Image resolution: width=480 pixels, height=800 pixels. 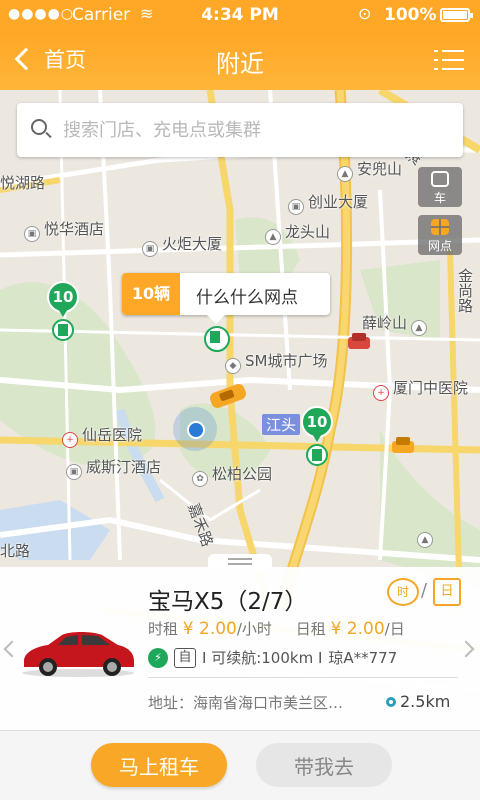 What do you see at coordinates (328, 203) in the screenshot?
I see `map-label: ▣ 创业大厦` at bounding box center [328, 203].